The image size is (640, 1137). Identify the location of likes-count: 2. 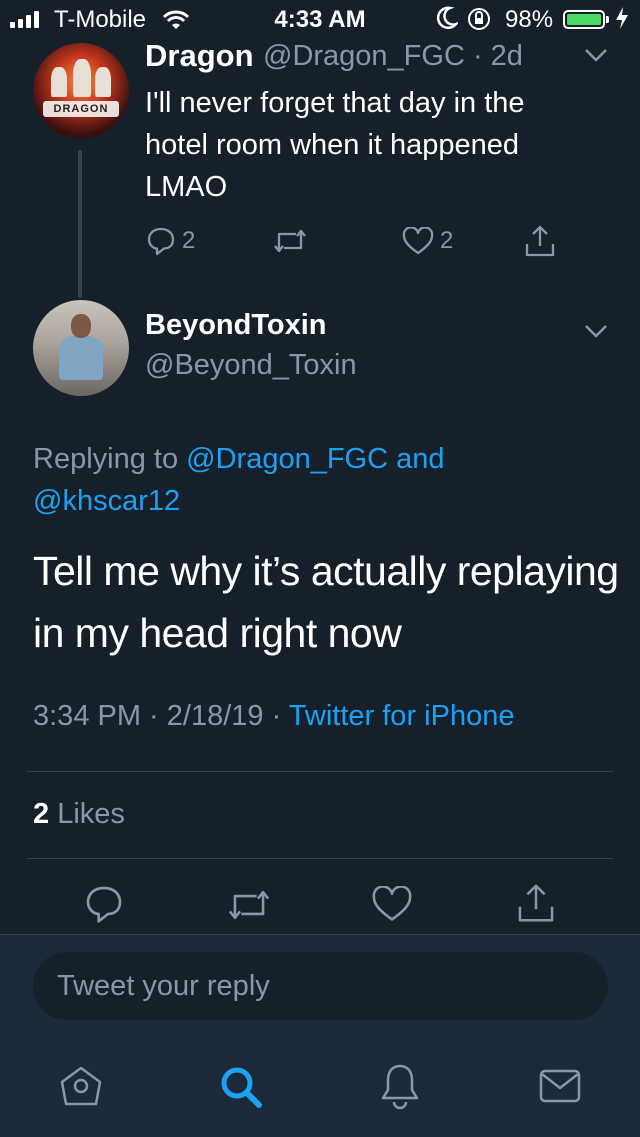
(41, 814).